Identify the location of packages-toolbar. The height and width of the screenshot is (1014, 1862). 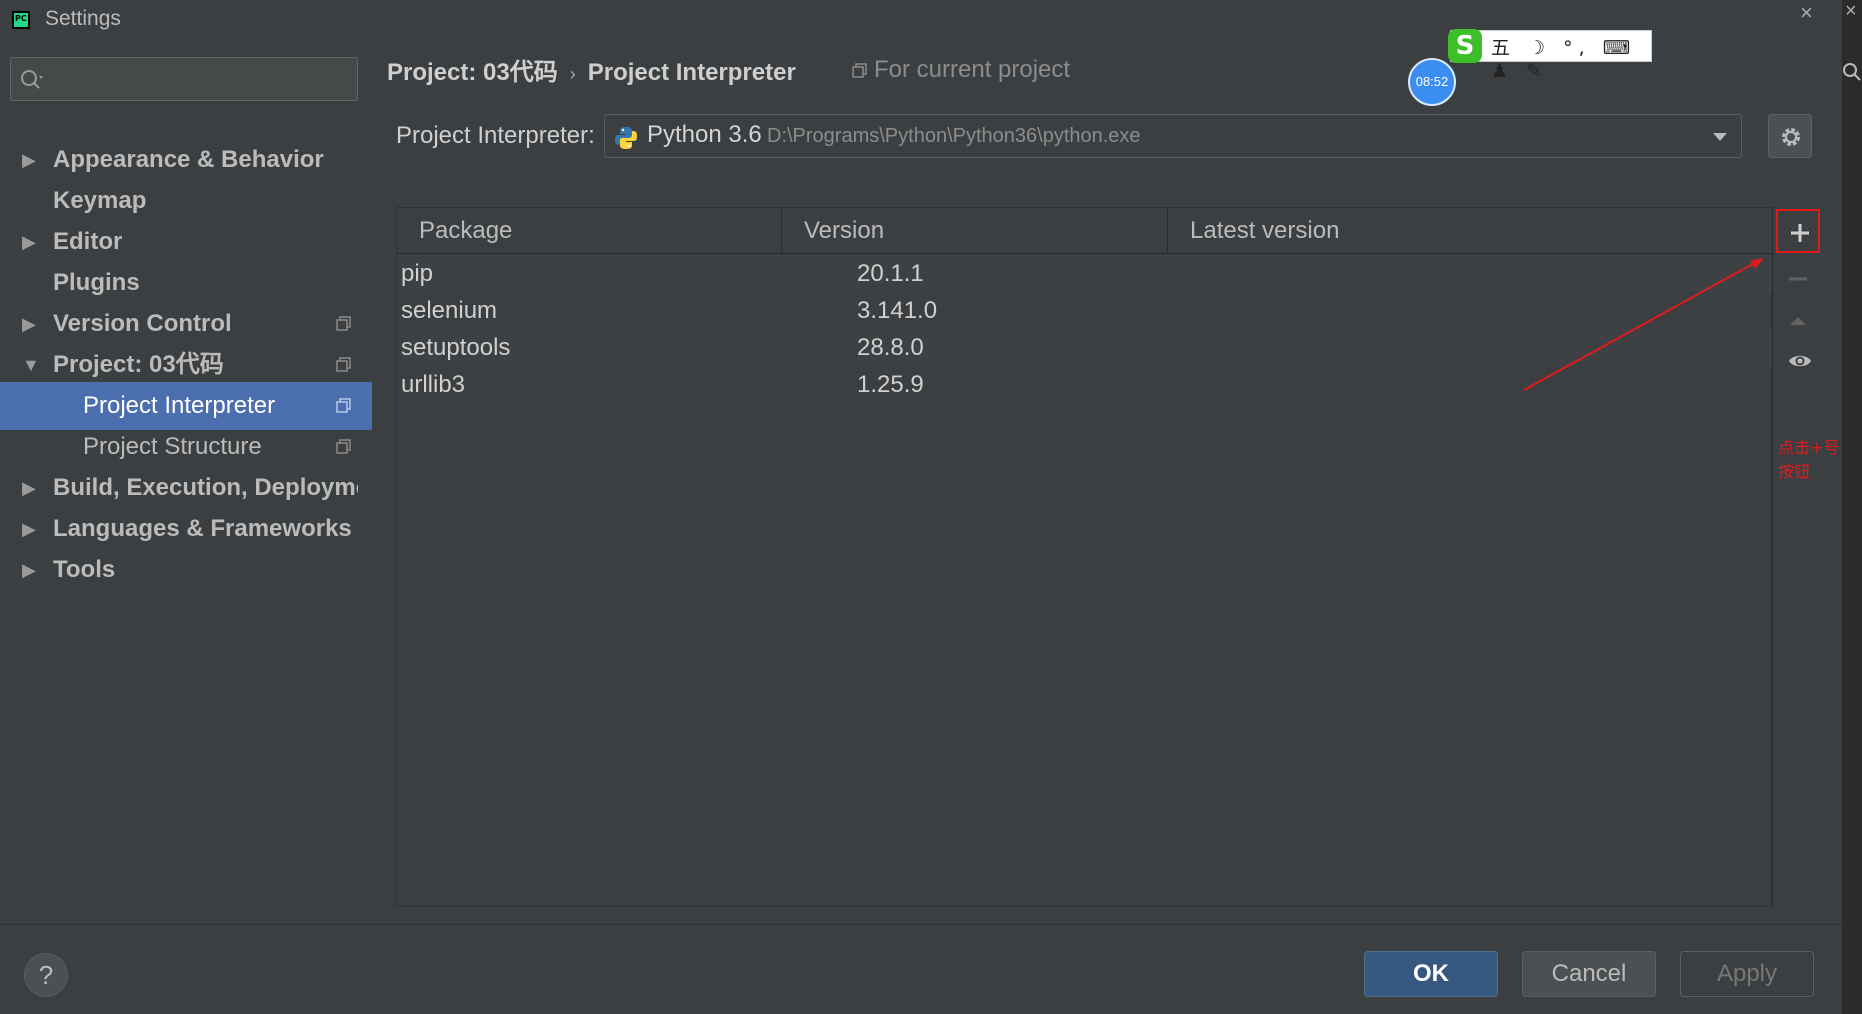
(1797, 557).